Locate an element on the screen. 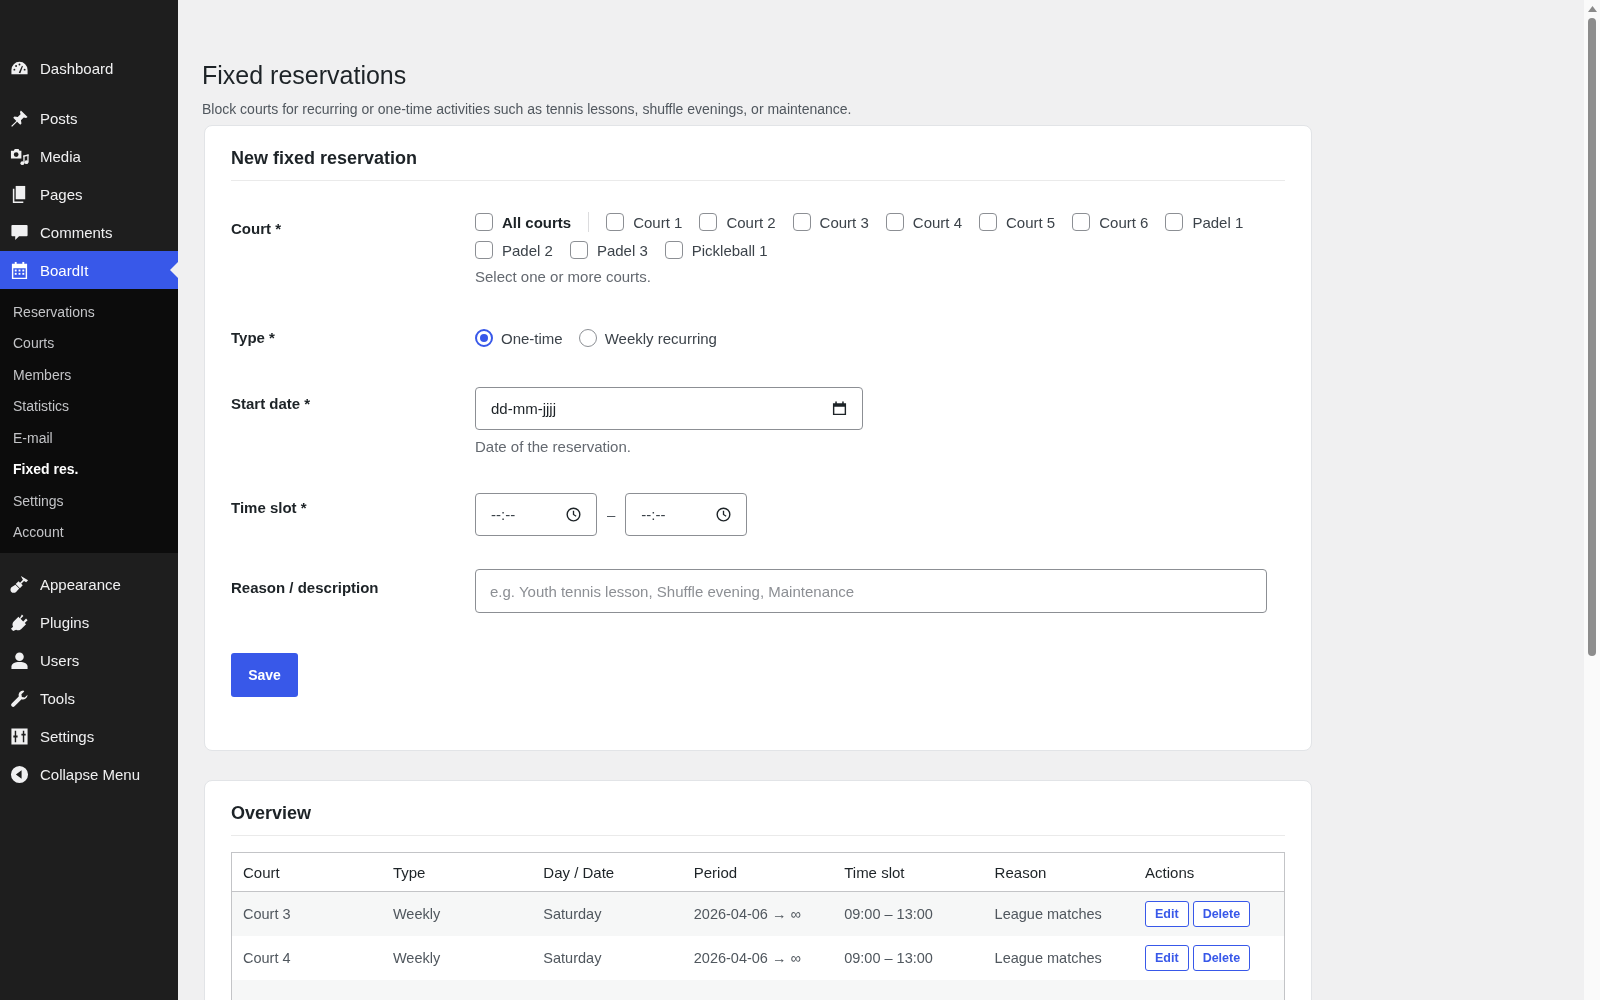 Image resolution: width=1600 pixels, height=1000 pixels. checkbox-label: Court 4 is located at coordinates (937, 222).